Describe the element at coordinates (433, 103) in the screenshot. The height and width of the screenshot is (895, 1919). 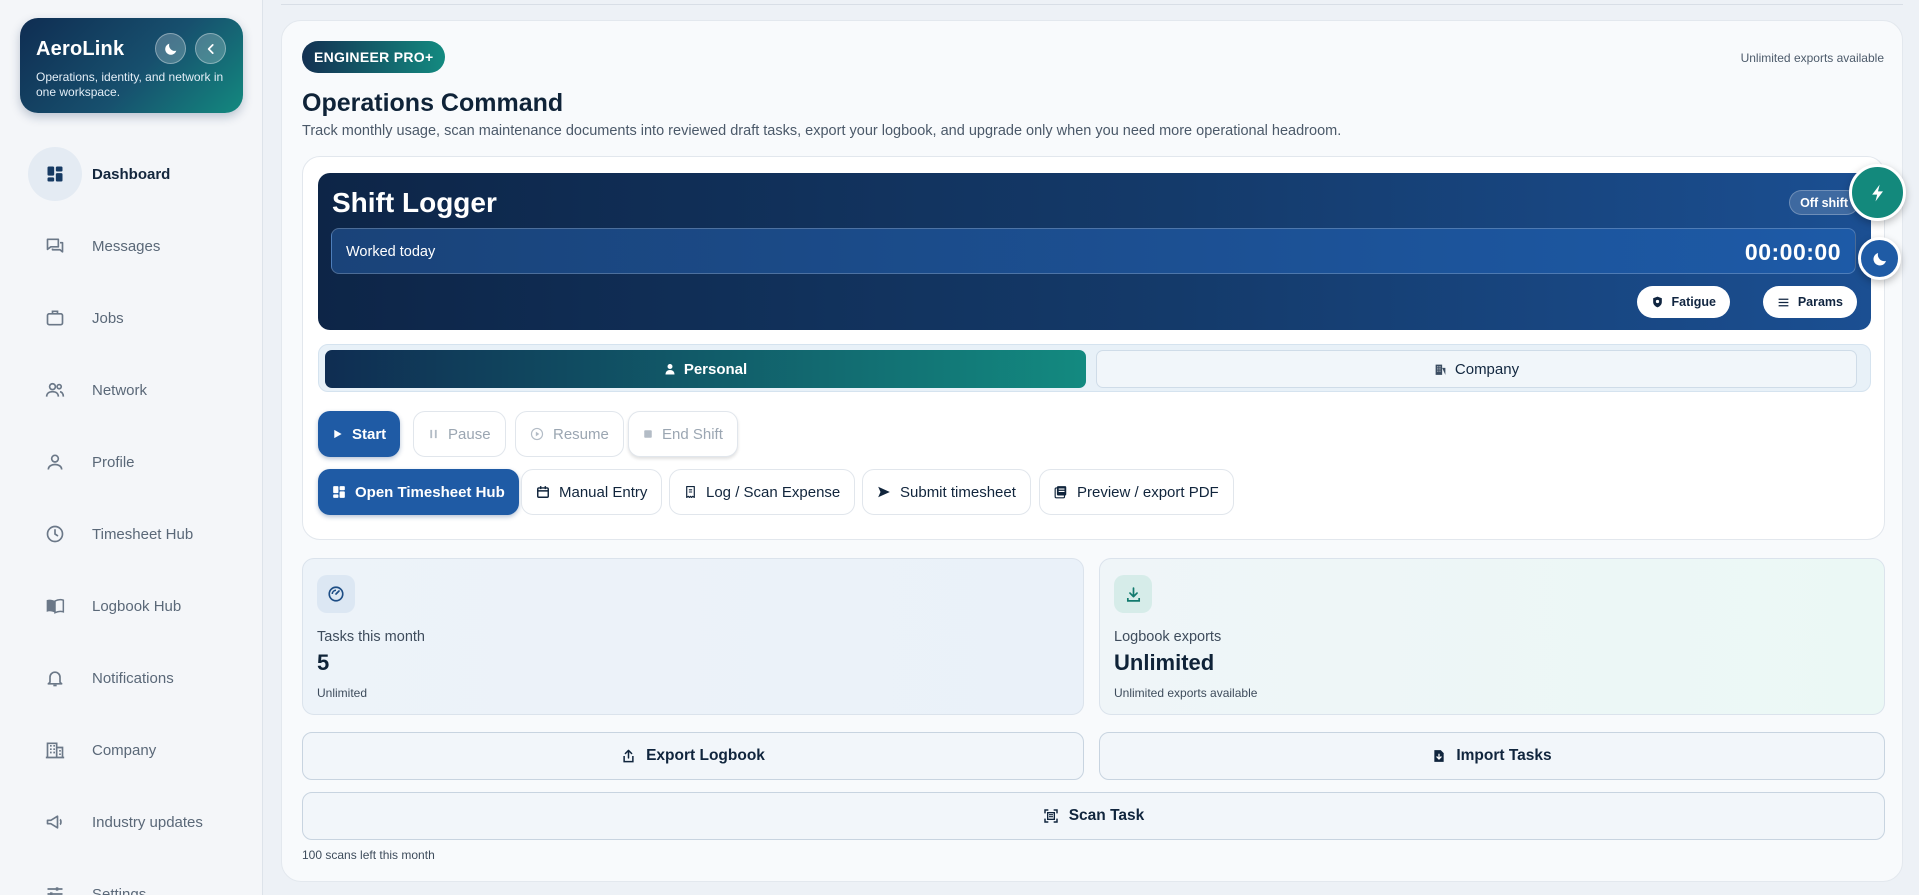
I see `page-title: Operations Command` at that location.